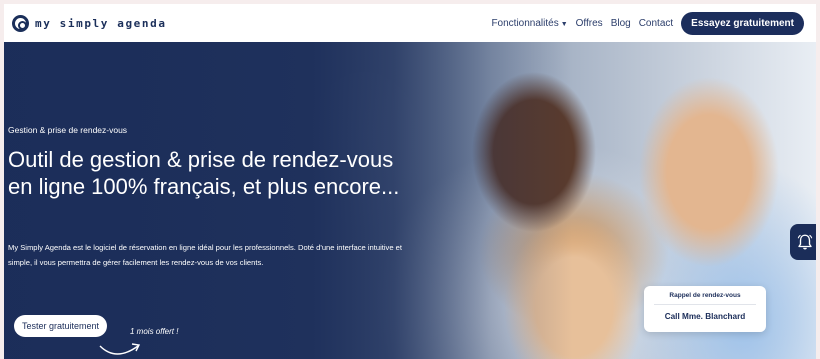 The image size is (820, 359). I want to click on logo-icon, so click(20, 23).